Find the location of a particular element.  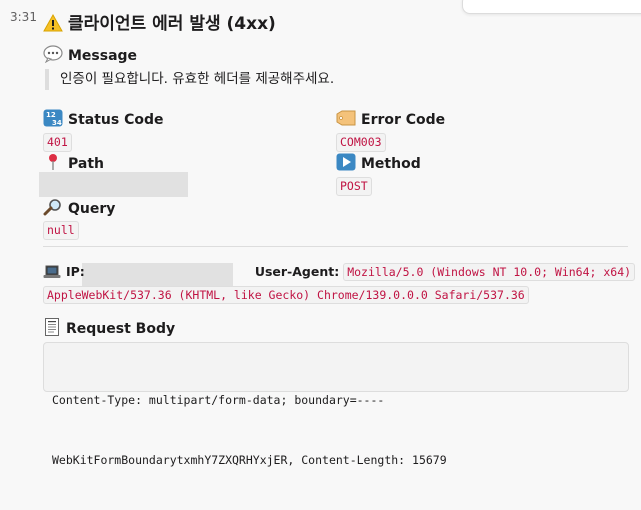

path-redacted is located at coordinates (113, 184).